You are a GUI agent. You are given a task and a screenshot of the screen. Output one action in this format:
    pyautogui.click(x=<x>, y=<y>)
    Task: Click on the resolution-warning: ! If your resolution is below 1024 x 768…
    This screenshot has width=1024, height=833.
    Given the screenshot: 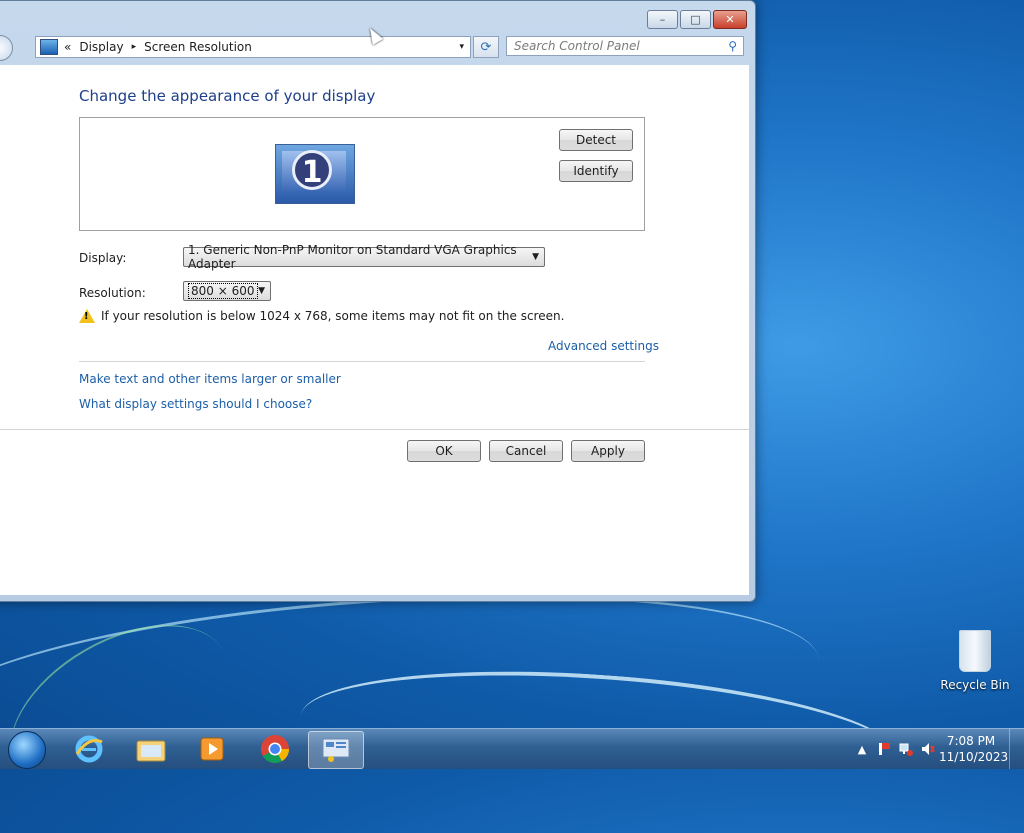 What is the action you would take?
    pyautogui.click(x=321, y=316)
    